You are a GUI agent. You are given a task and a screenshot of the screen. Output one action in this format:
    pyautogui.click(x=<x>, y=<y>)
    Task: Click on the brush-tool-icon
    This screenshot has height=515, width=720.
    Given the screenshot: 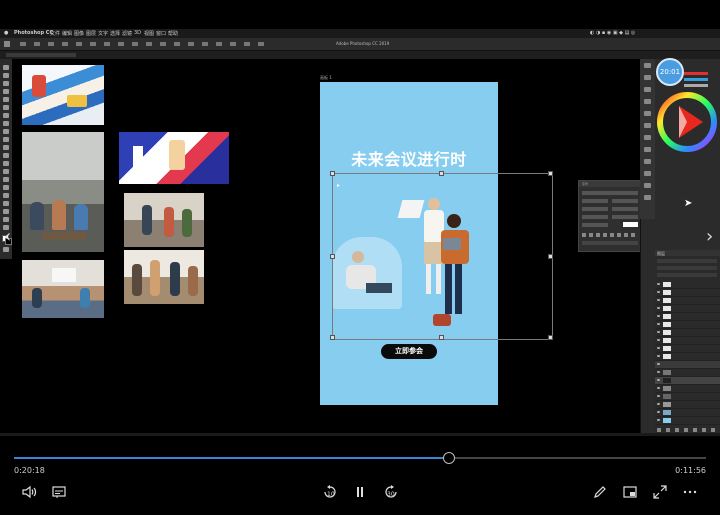 What is the action you would take?
    pyautogui.click(x=6, y=131)
    